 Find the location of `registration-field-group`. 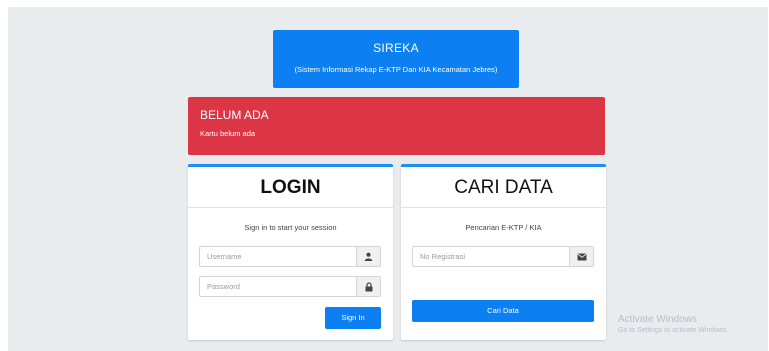

registration-field-group is located at coordinates (503, 256).